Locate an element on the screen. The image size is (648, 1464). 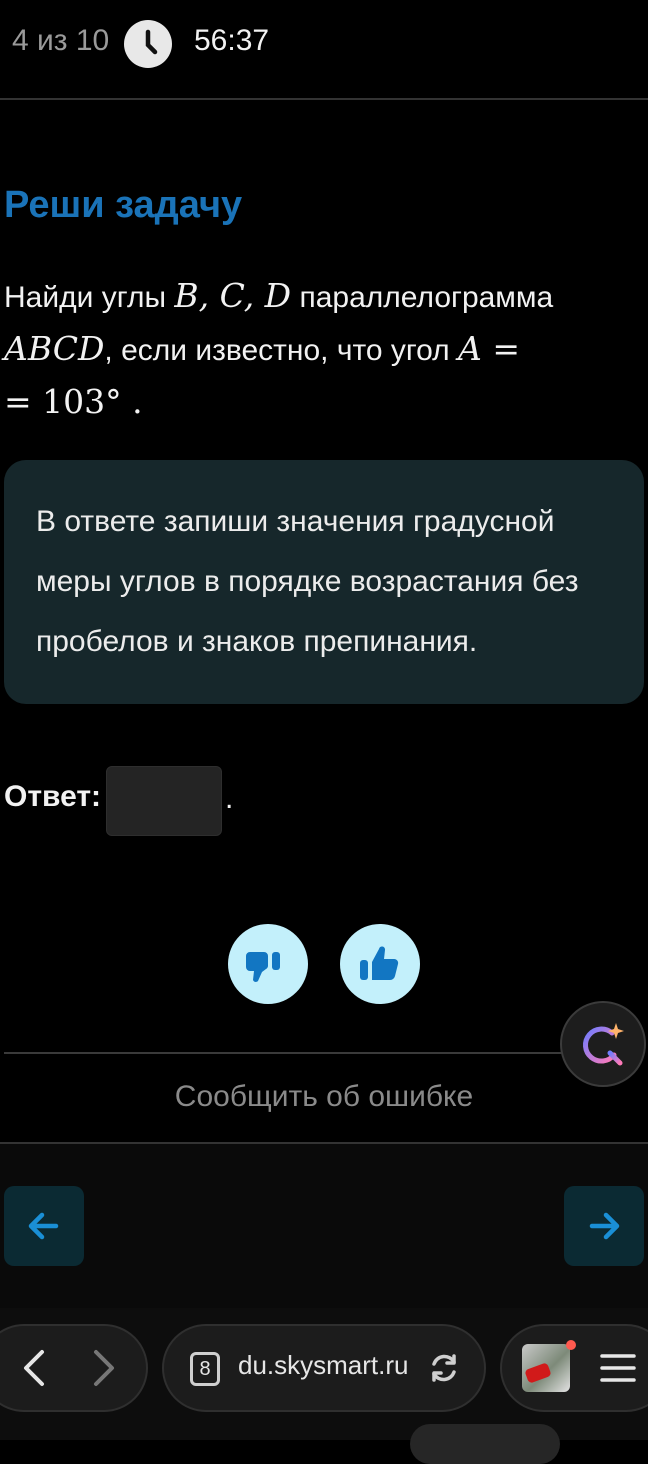
thumbs-up-icon is located at coordinates (379, 963).